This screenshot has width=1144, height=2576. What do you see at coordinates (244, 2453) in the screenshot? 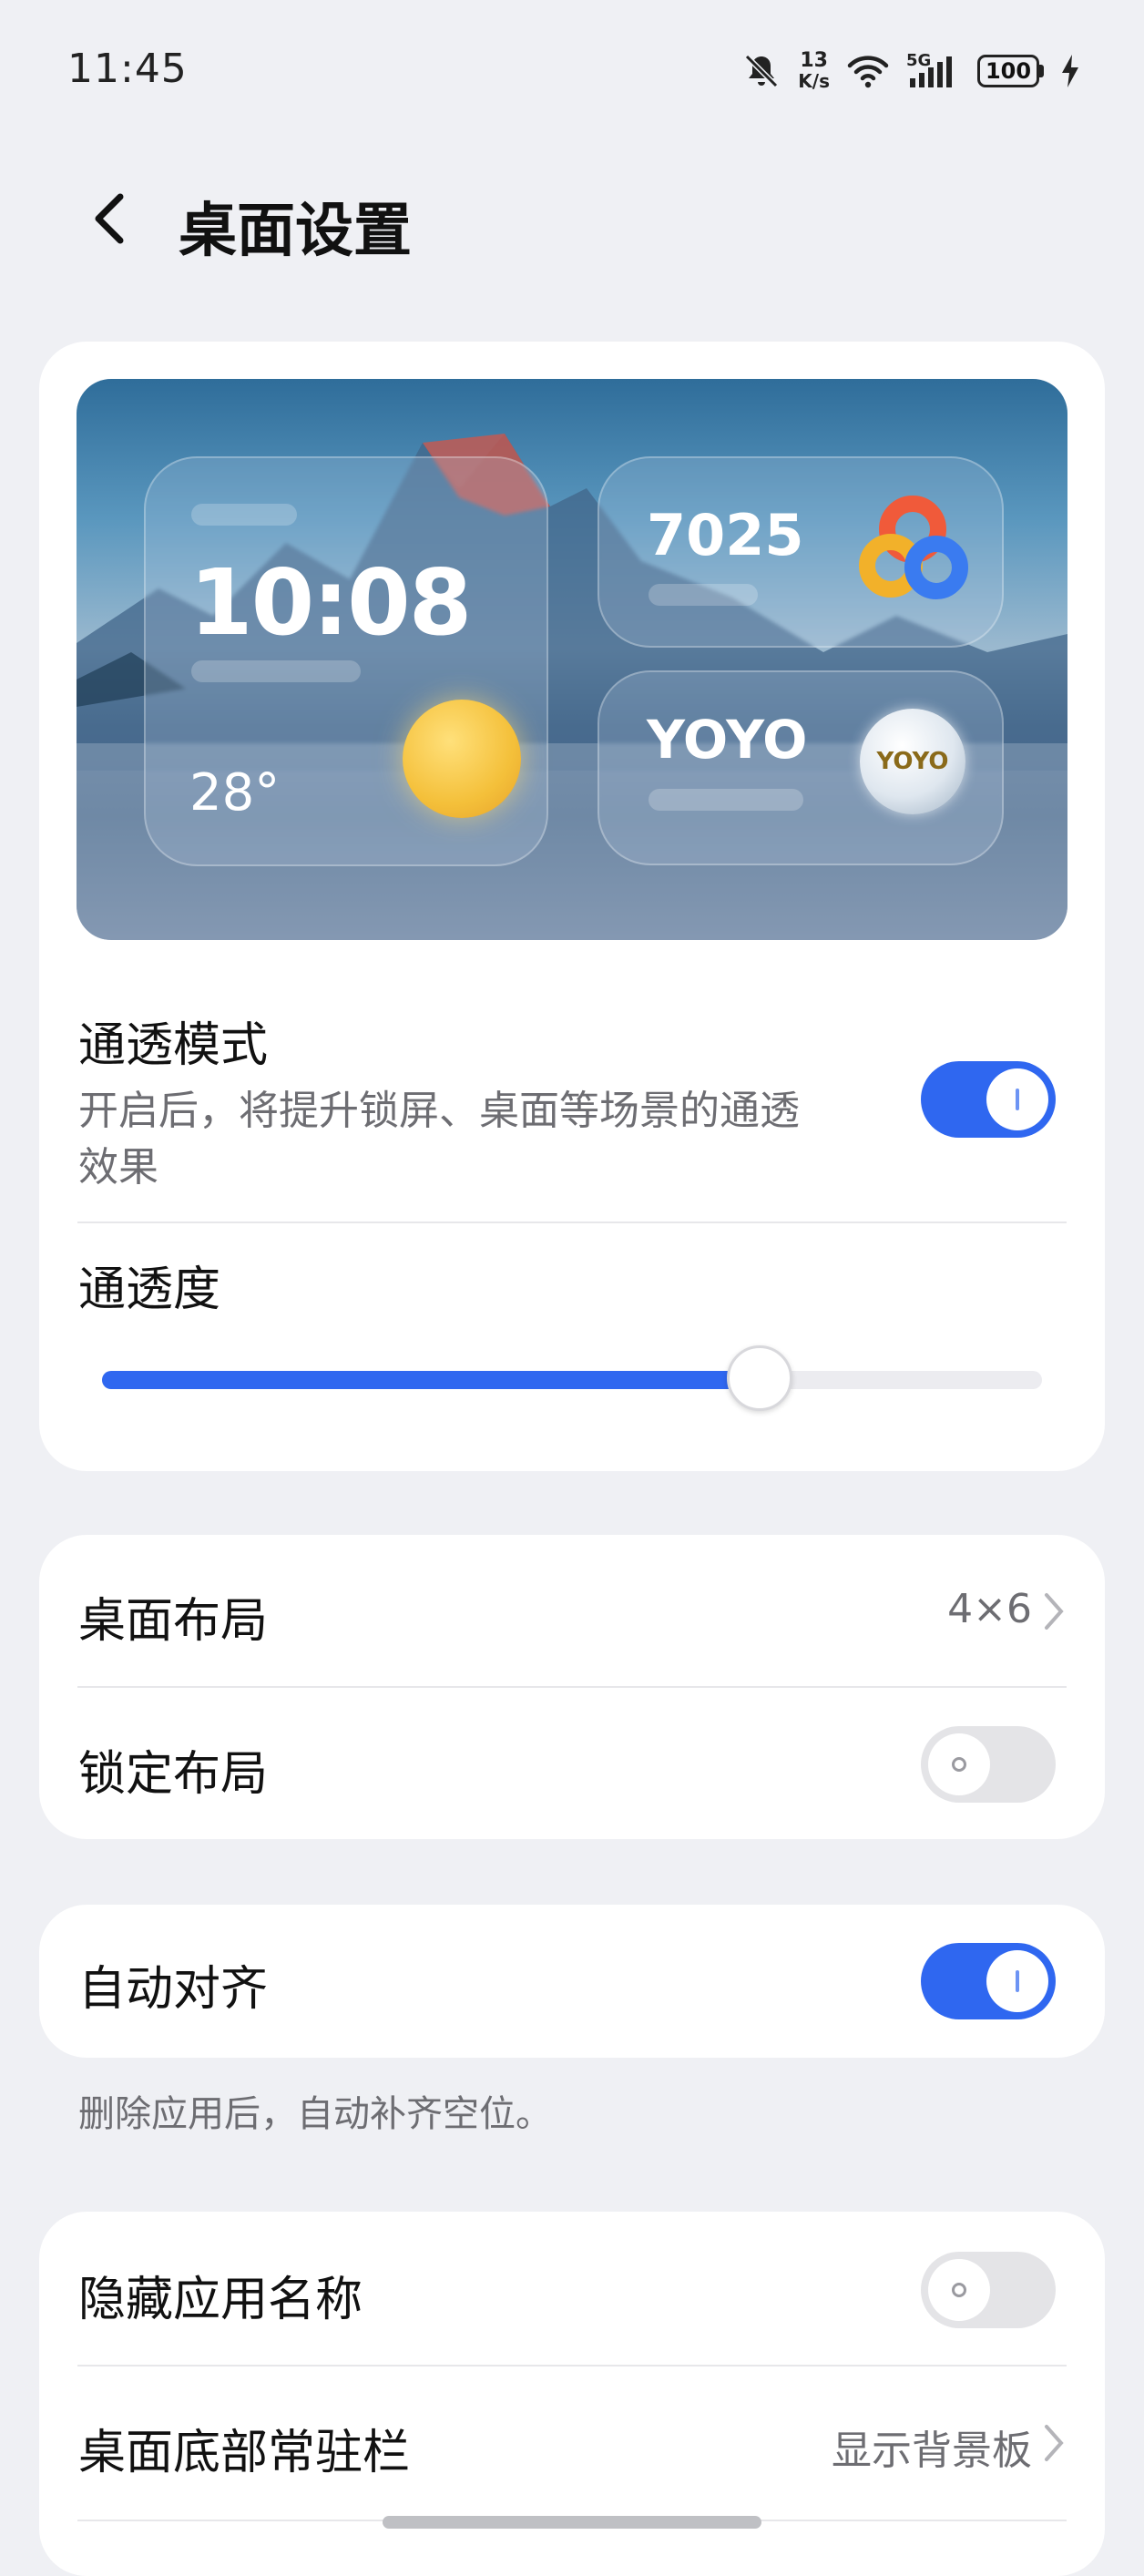
I see `dock-bar-label: 桌面底部常驻栏` at bounding box center [244, 2453].